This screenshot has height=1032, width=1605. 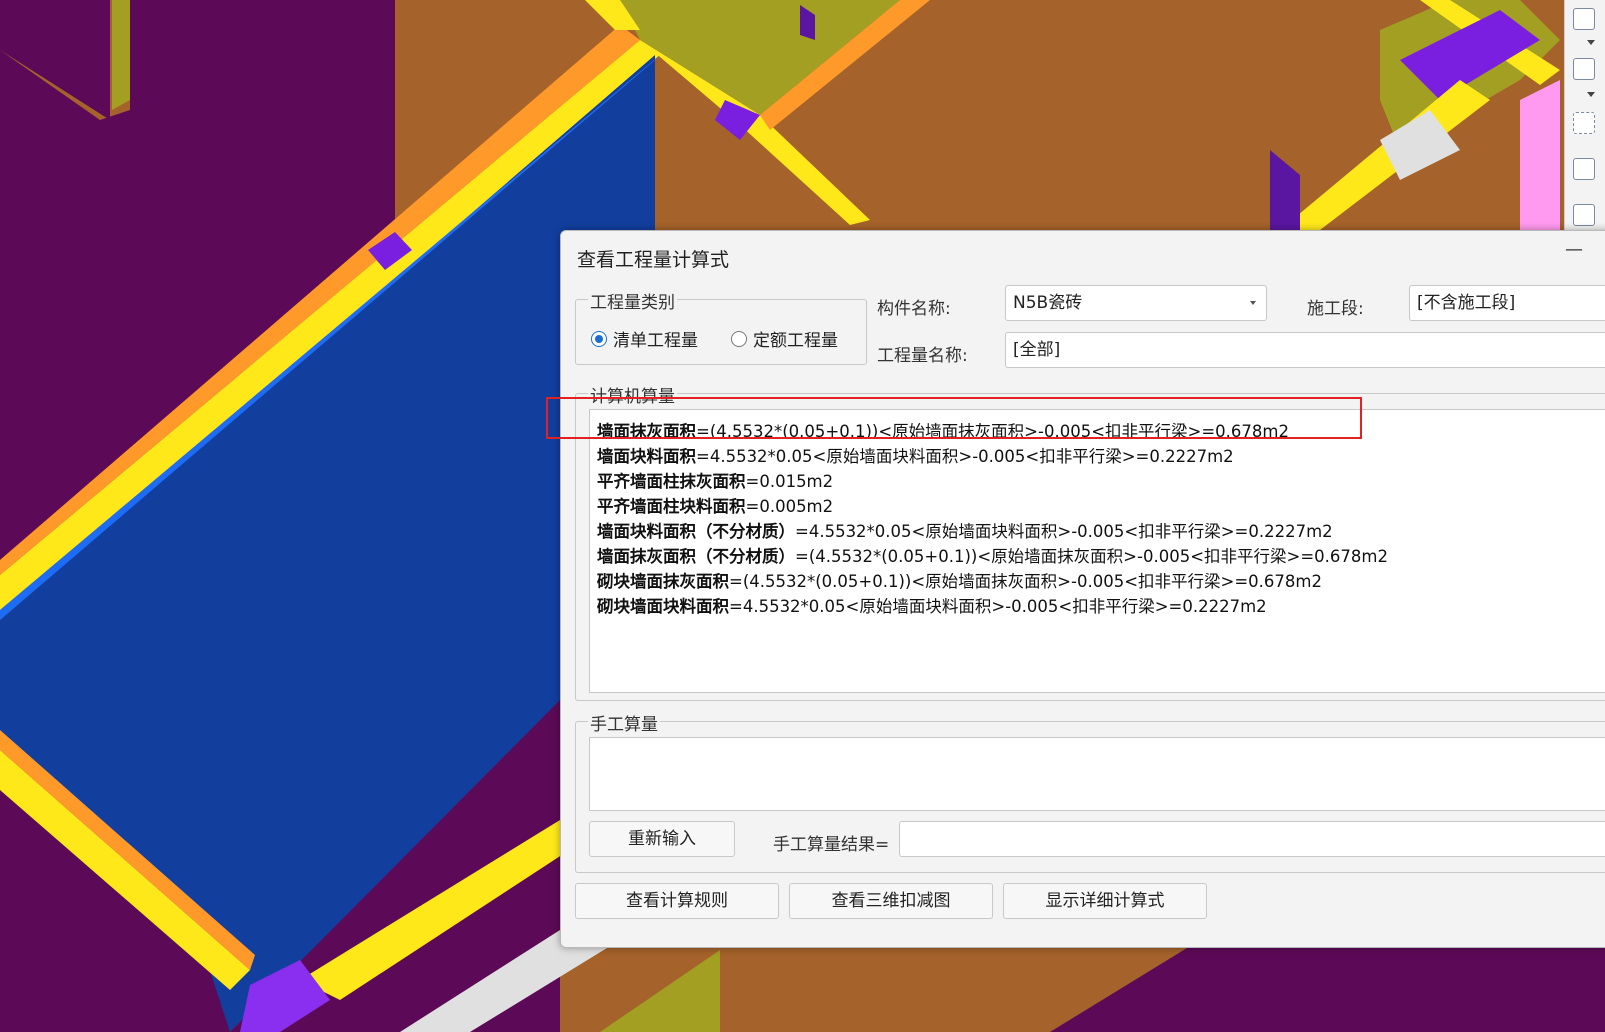 What do you see at coordinates (1466, 303) in the screenshot?
I see `phase-value: [不含施工段]` at bounding box center [1466, 303].